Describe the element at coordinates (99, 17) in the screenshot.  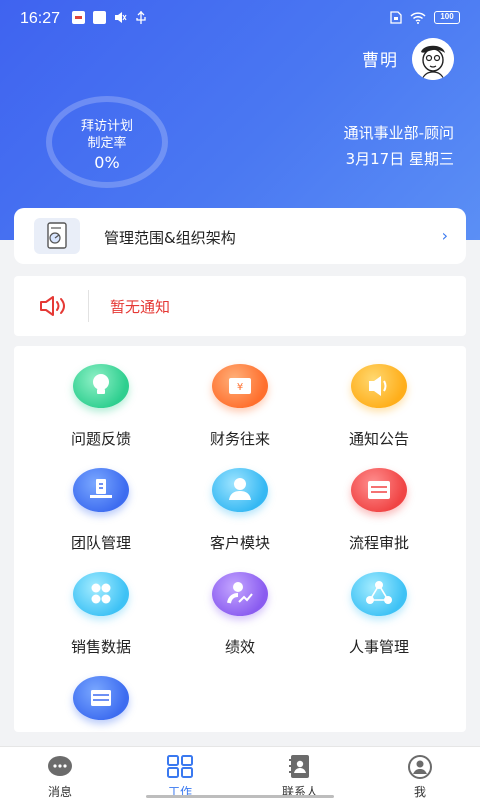
I see `mail-icon` at that location.